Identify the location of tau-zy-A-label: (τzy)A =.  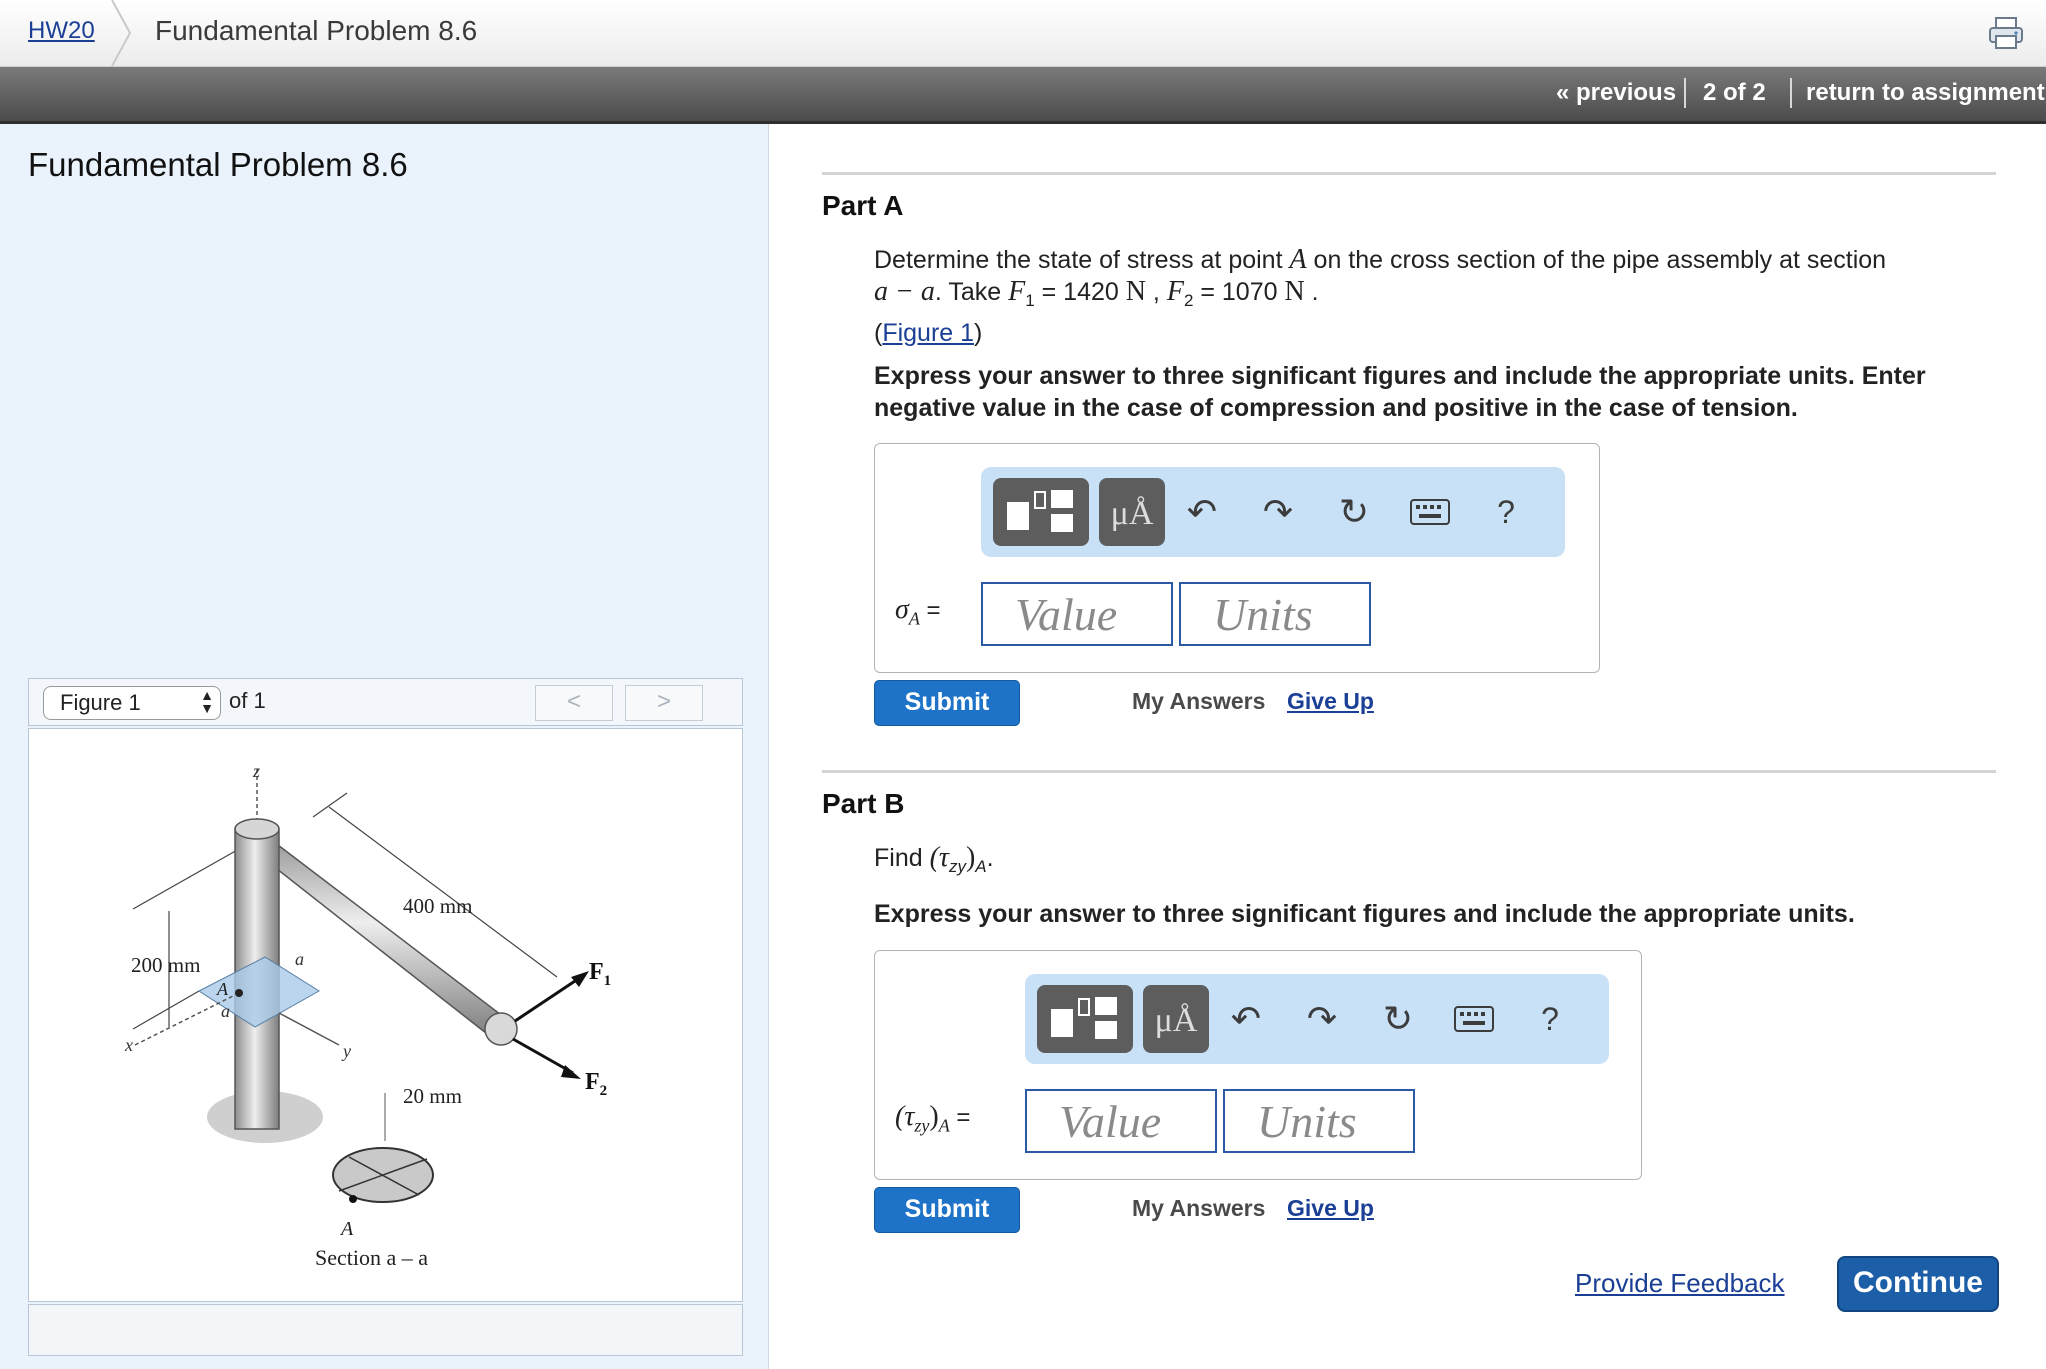
(932, 1119).